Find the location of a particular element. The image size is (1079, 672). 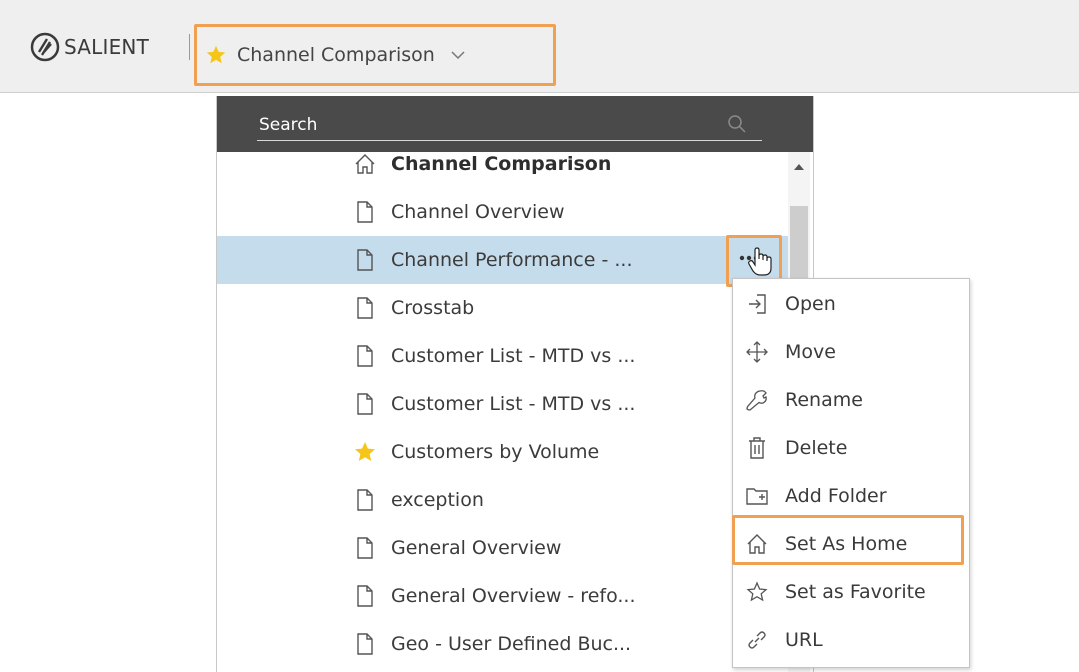

menu-item-set-as-favorite: Set as Favorite is located at coordinates (851, 592).